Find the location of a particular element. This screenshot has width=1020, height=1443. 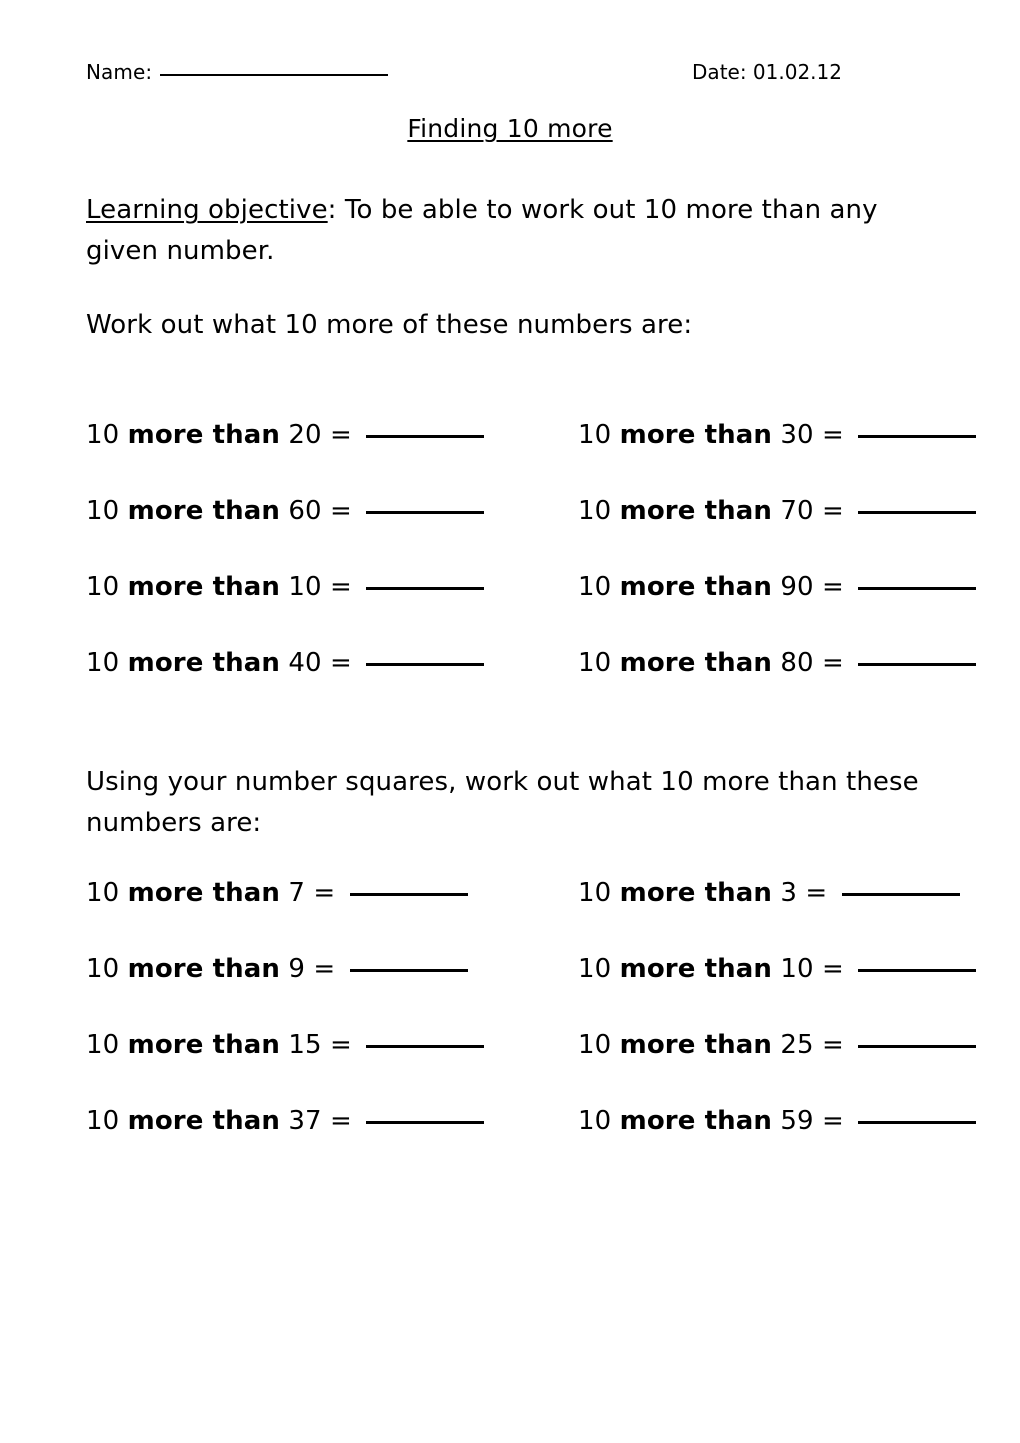

page-title: Finding 10 more is located at coordinates (510, 128).